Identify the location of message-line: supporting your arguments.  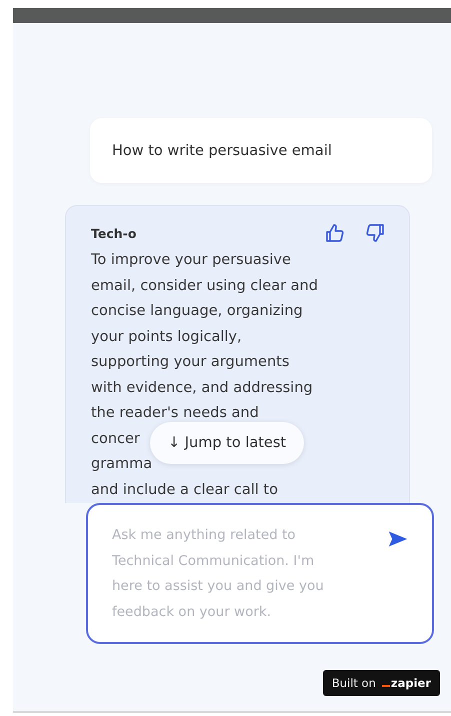
(190, 362).